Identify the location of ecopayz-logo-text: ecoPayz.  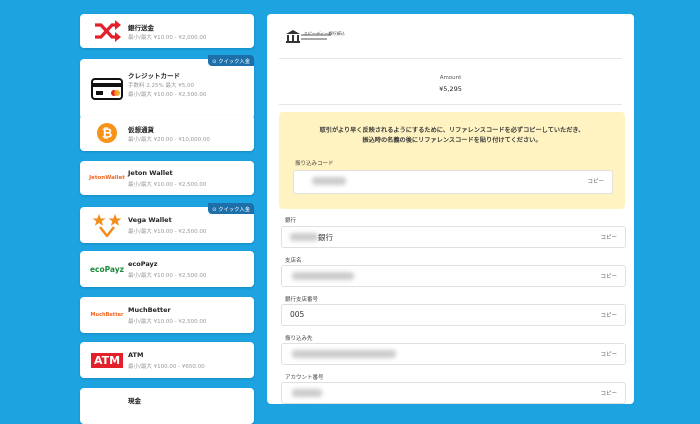
(107, 269).